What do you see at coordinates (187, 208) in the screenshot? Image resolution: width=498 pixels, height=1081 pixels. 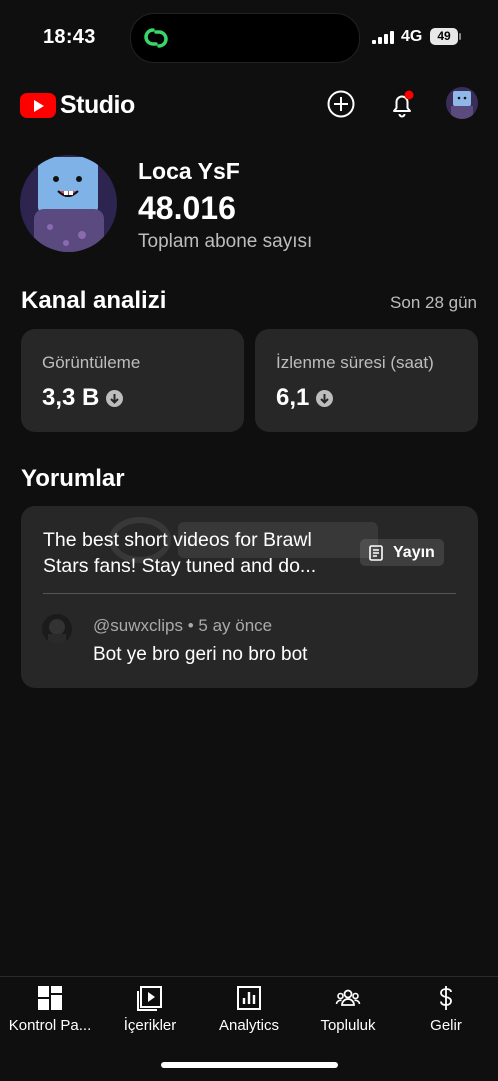 I see `subscriber-count: 48.016` at bounding box center [187, 208].